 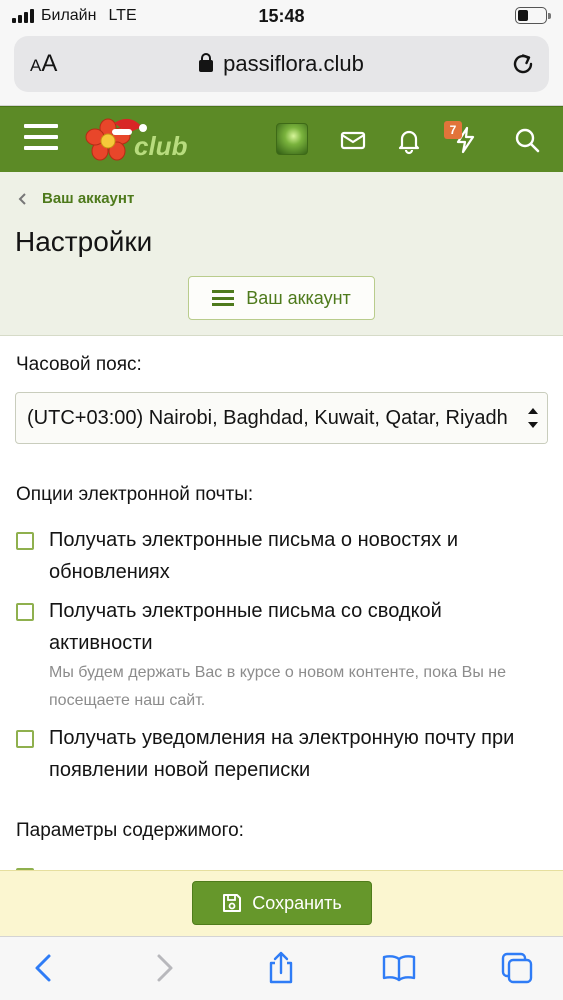 What do you see at coordinates (79, 364) in the screenshot?
I see `timezone-label: Часовой пояс:` at bounding box center [79, 364].